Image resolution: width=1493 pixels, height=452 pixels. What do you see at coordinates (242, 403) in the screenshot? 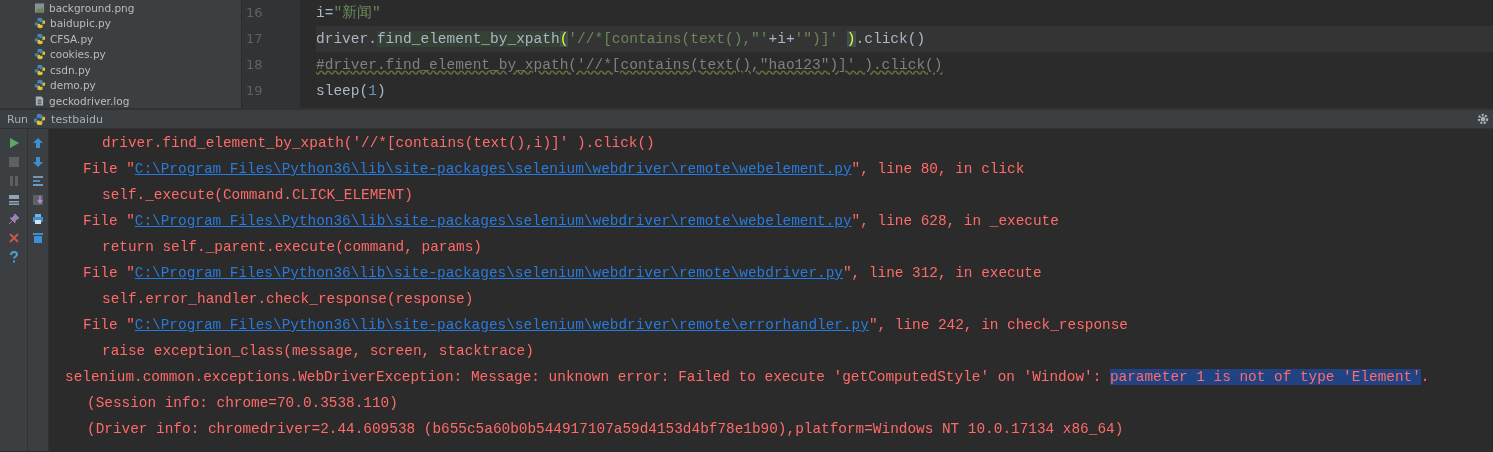
I see `error-info: (Session info: chrome=70.0.3538.110)` at bounding box center [242, 403].